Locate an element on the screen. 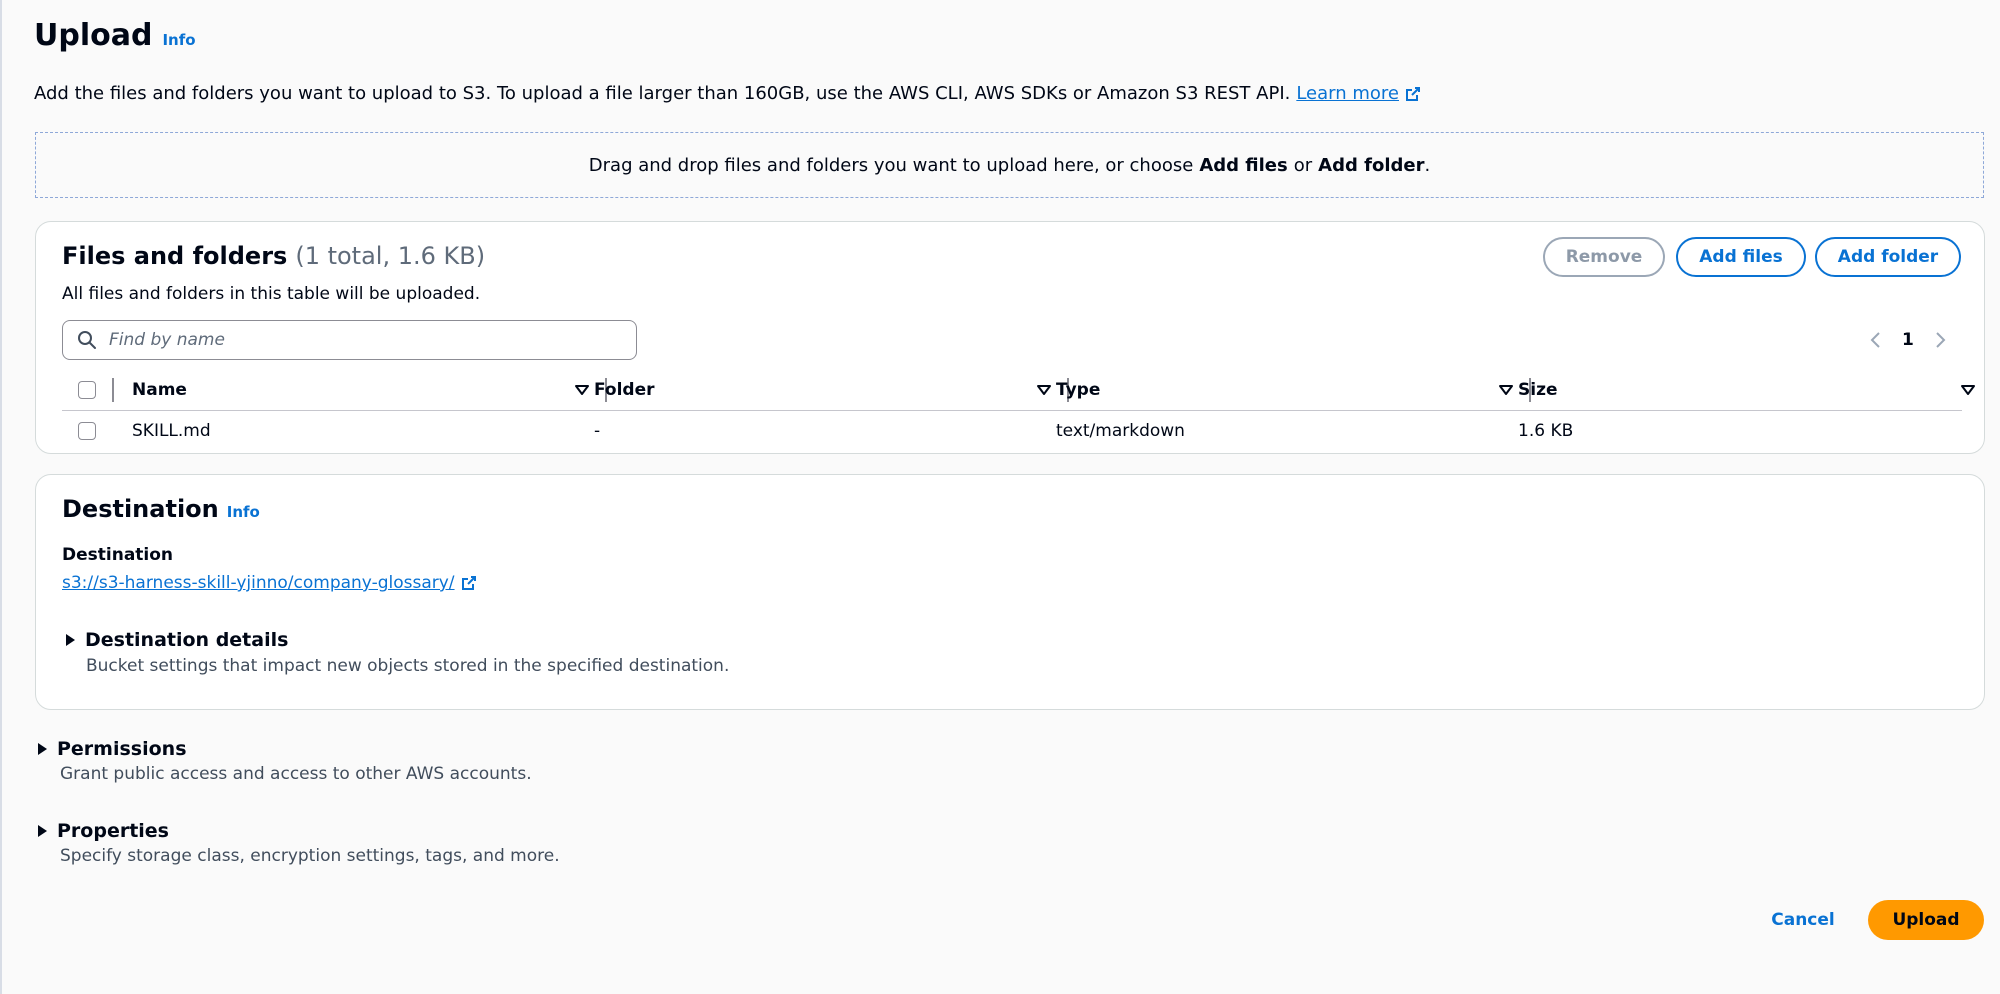 The image size is (2000, 994). remove-button: Remove is located at coordinates (1604, 257).